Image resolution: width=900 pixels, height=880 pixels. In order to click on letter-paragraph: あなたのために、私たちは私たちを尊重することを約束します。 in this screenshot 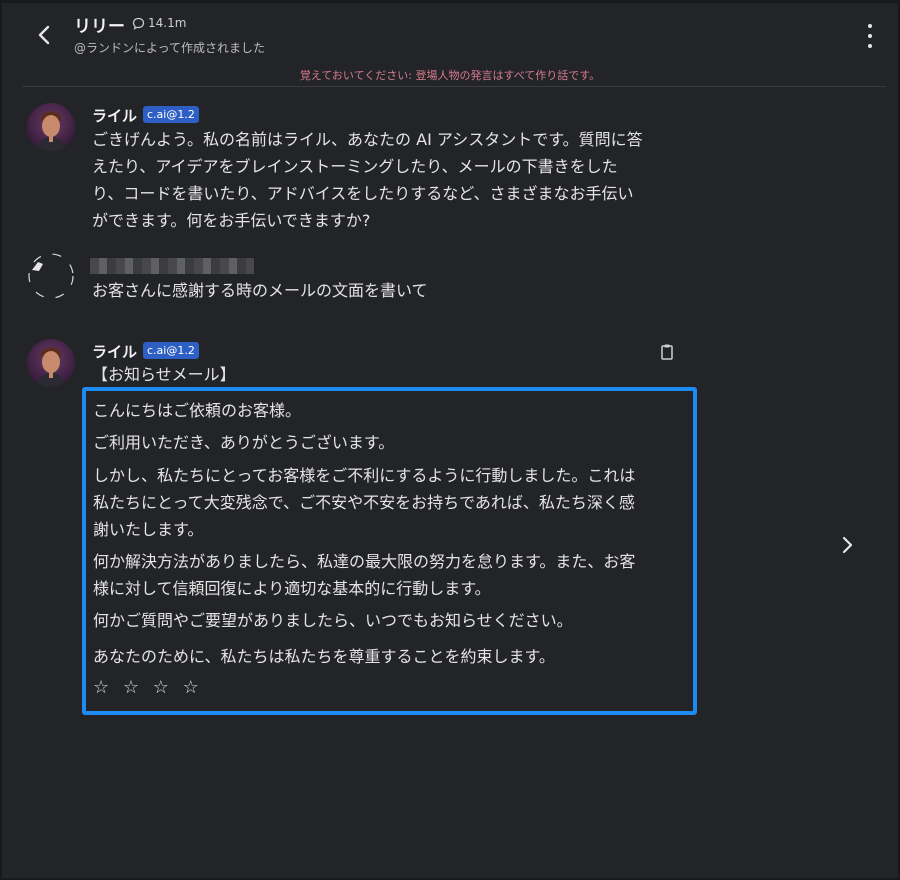, I will do `click(324, 656)`.